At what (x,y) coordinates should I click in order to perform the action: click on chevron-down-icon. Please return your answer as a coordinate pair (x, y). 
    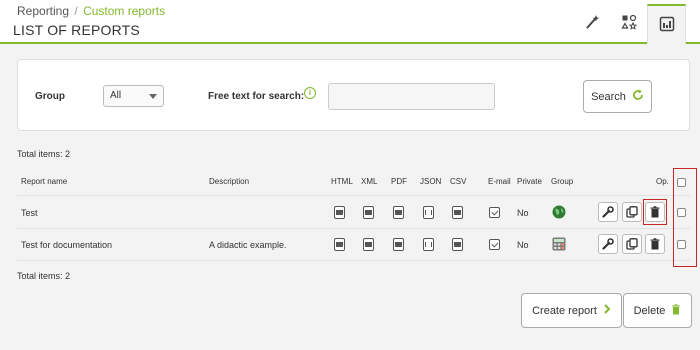
    Looking at the image, I should click on (153, 96).